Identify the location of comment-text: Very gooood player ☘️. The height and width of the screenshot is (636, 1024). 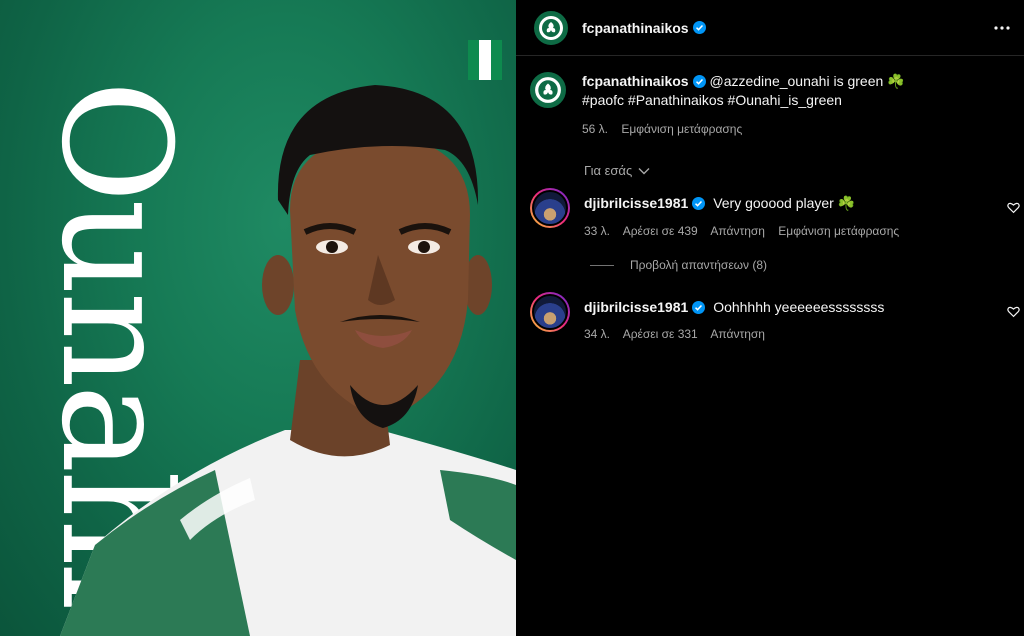
(784, 203).